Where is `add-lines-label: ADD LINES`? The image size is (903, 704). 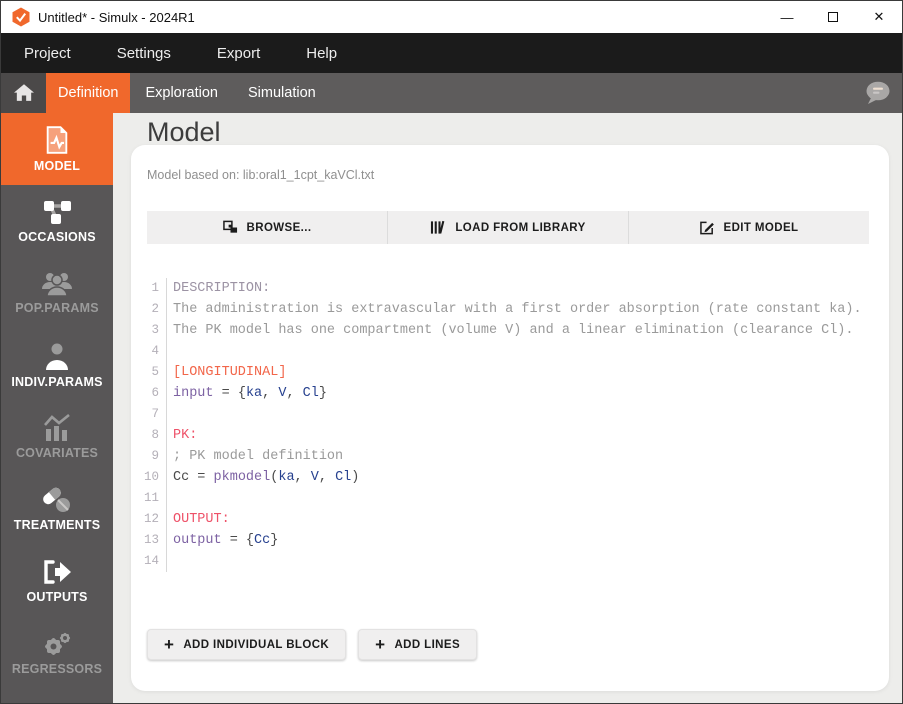 add-lines-label: ADD LINES is located at coordinates (427, 644).